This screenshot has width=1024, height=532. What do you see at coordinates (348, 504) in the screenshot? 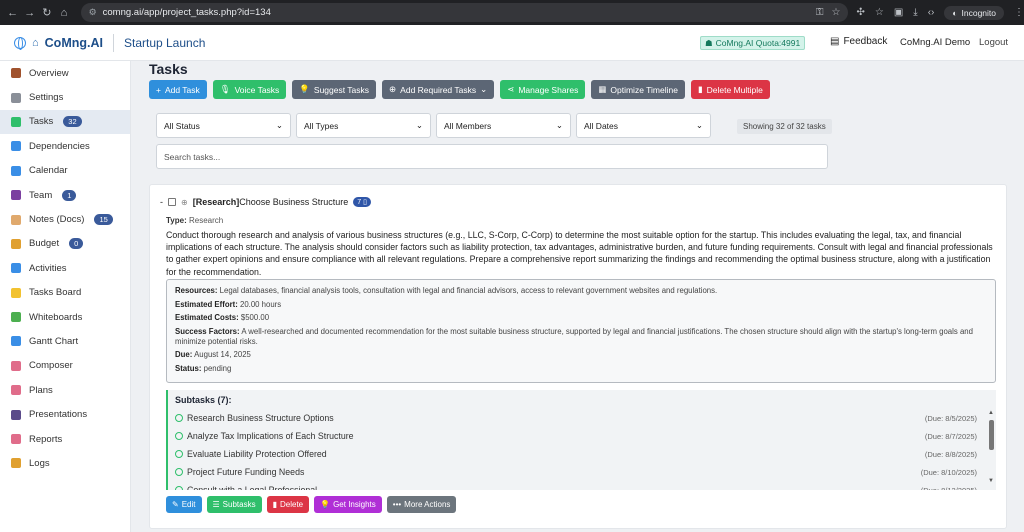
I see `get-insights-button: 💡 Get Insights` at bounding box center [348, 504].